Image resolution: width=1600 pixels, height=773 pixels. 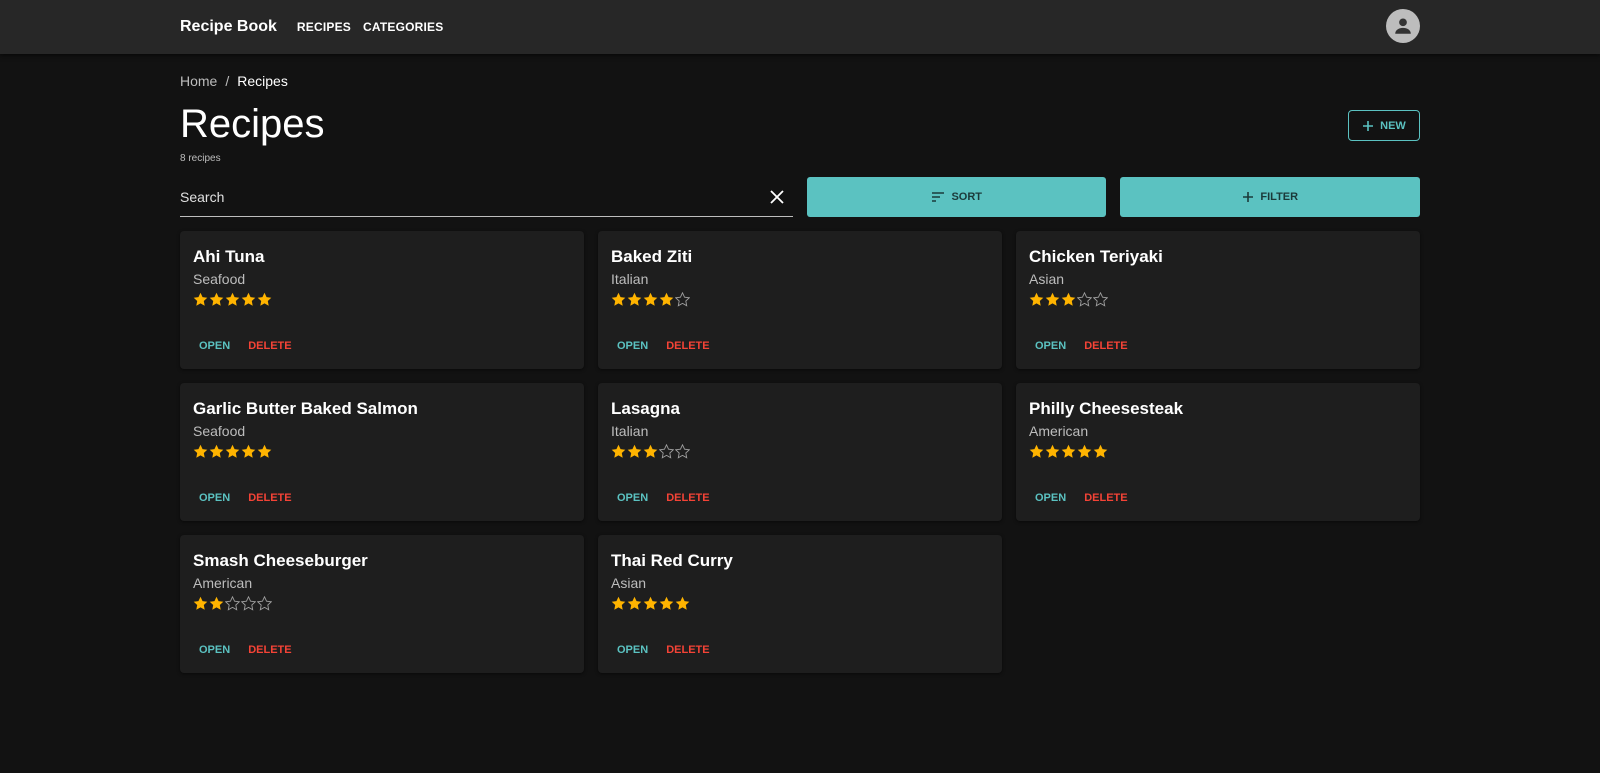 What do you see at coordinates (262, 81) in the screenshot?
I see `breadcrumb-current: Recipes` at bounding box center [262, 81].